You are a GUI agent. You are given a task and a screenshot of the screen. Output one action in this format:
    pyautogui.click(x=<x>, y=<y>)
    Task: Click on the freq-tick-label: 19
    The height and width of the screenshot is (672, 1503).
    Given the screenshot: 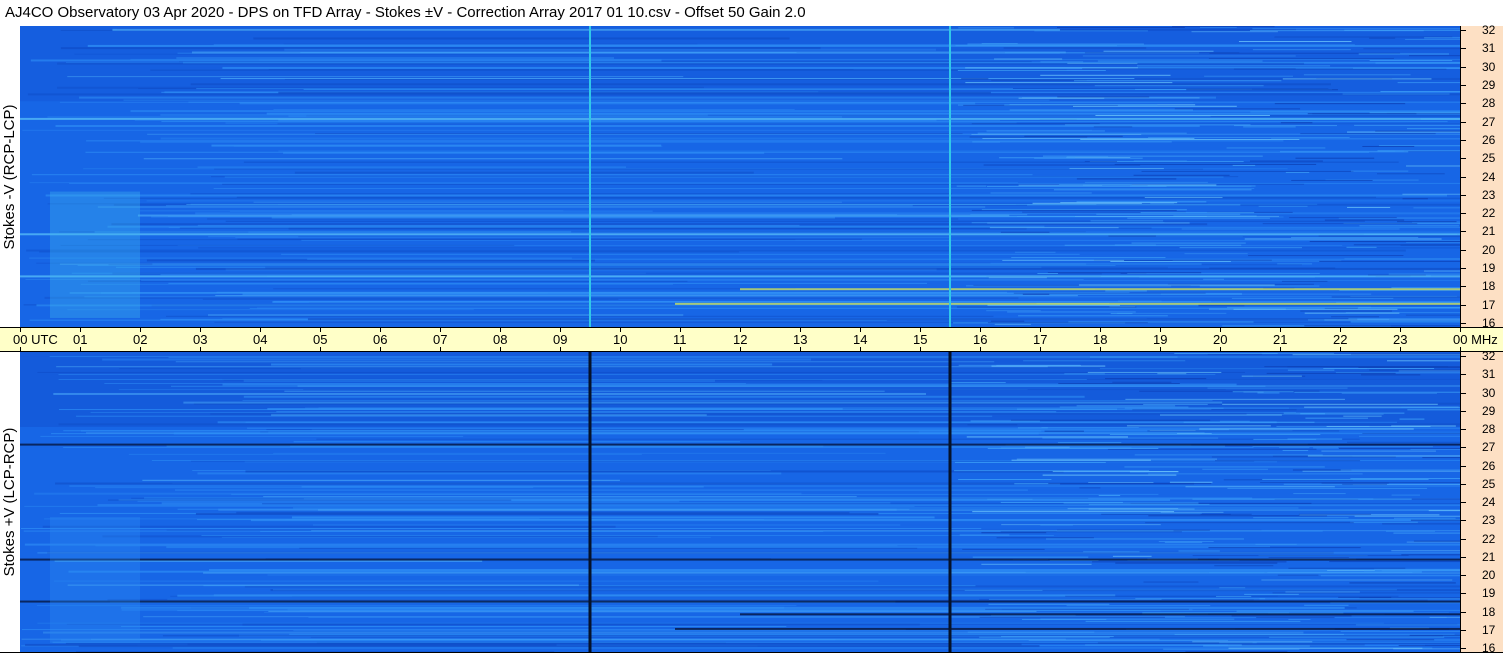 What is the action you would take?
    pyautogui.click(x=1489, y=593)
    